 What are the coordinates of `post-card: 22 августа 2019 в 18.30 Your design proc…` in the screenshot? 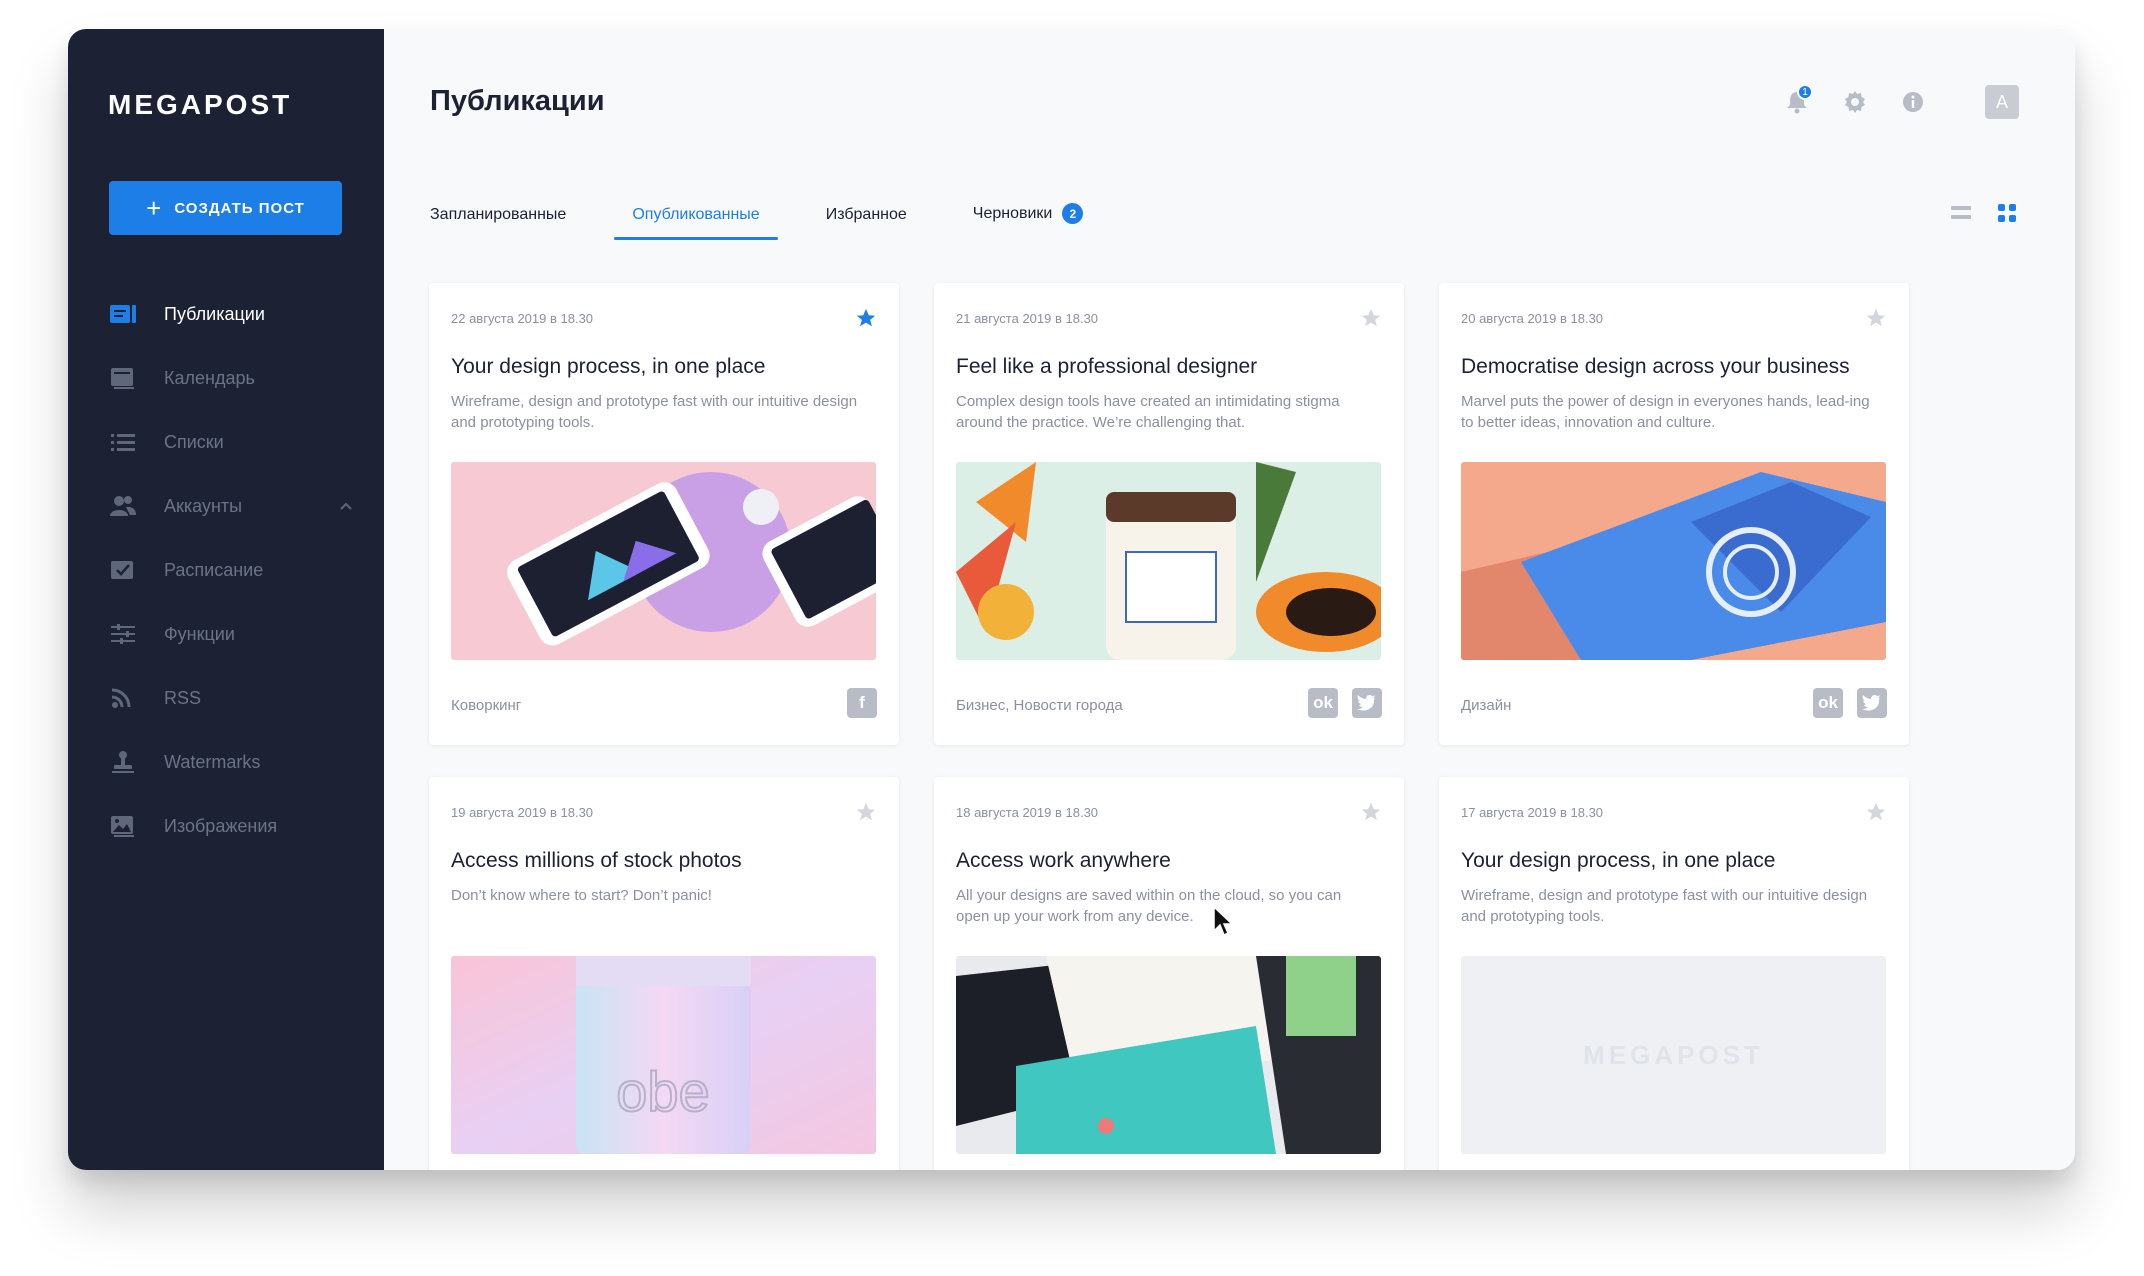 It's located at (664, 514).